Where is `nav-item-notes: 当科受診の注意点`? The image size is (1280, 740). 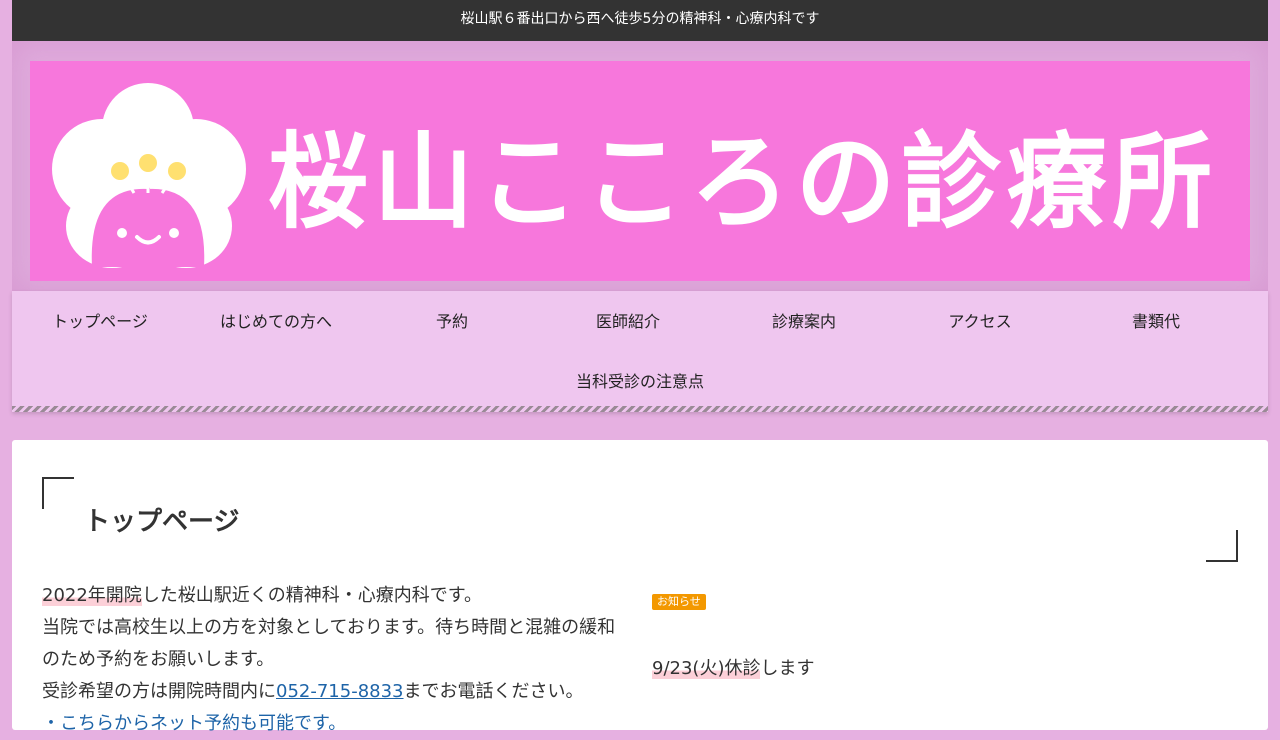 nav-item-notes: 当科受診の注意点 is located at coordinates (640, 380).